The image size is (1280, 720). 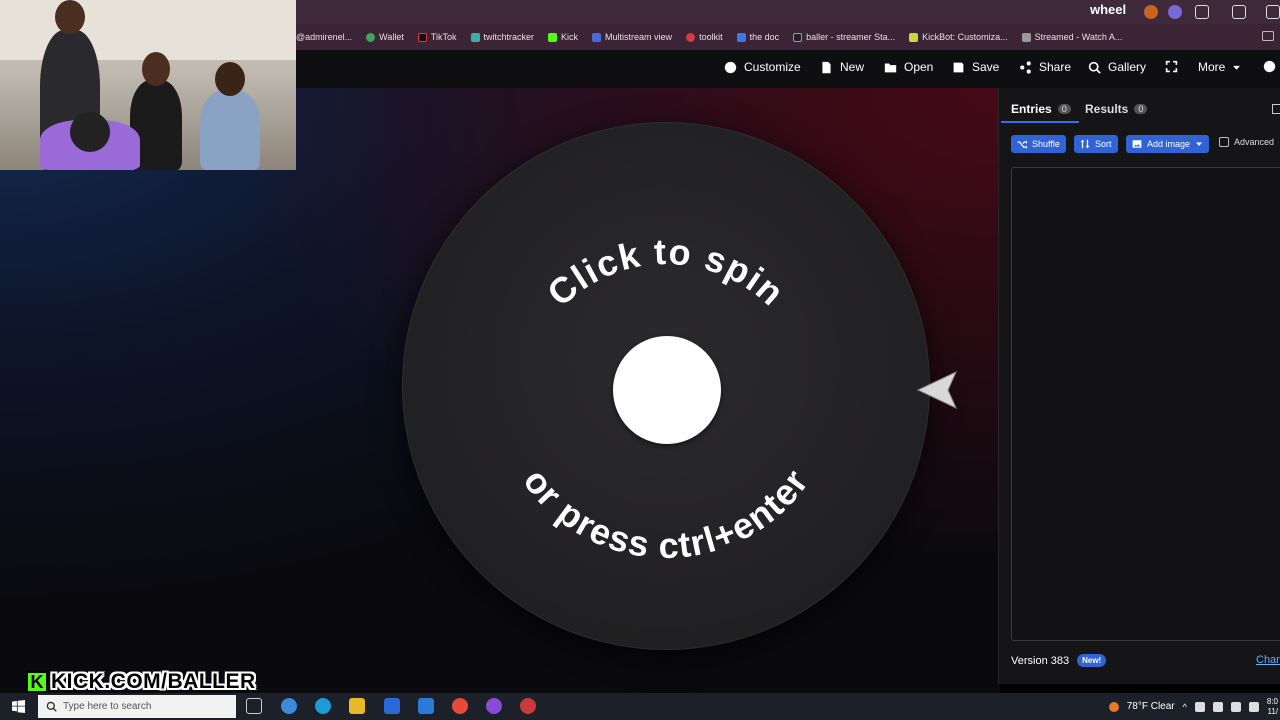 I want to click on twitchtracker-icon, so click(x=475, y=37).